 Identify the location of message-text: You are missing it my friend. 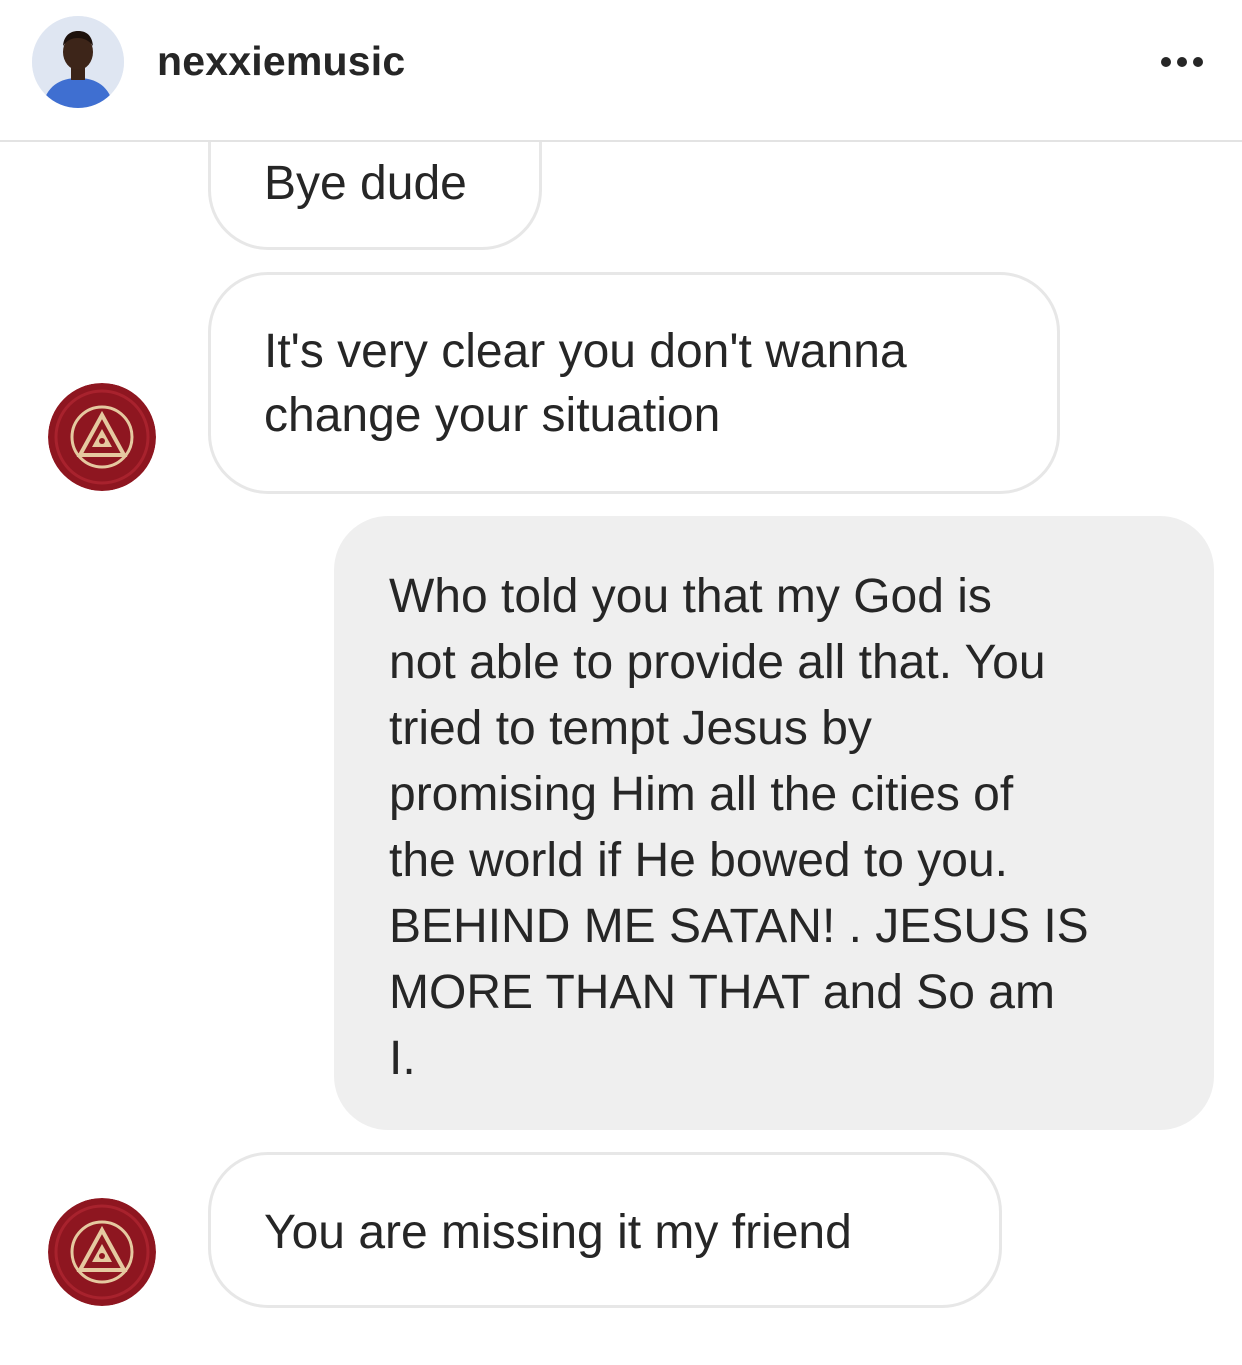
(558, 1232).